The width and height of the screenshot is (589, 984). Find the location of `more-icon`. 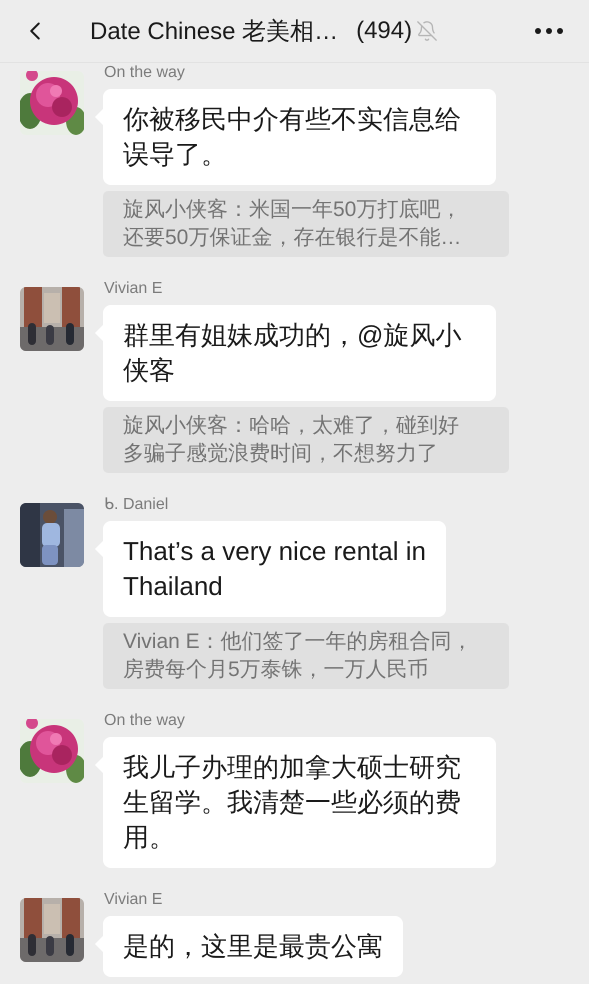

more-icon is located at coordinates (549, 31).